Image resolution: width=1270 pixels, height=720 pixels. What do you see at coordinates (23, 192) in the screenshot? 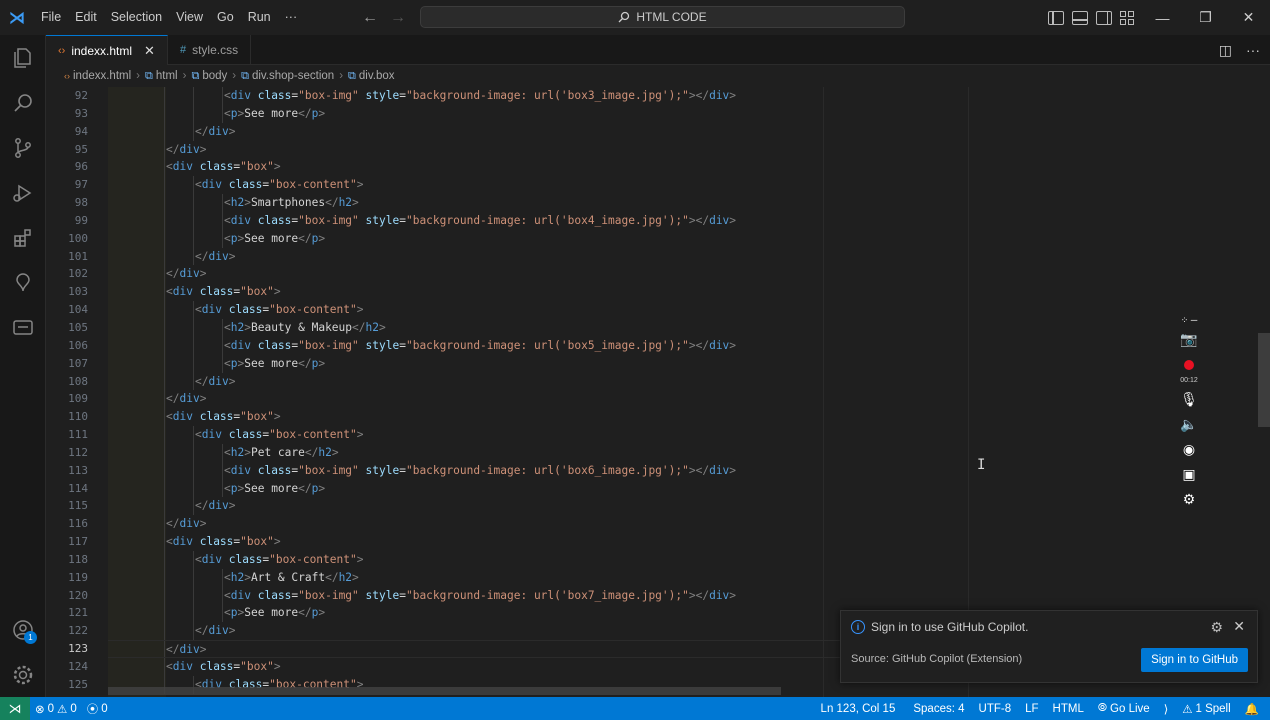
I see `run-debug-icon` at bounding box center [23, 192].